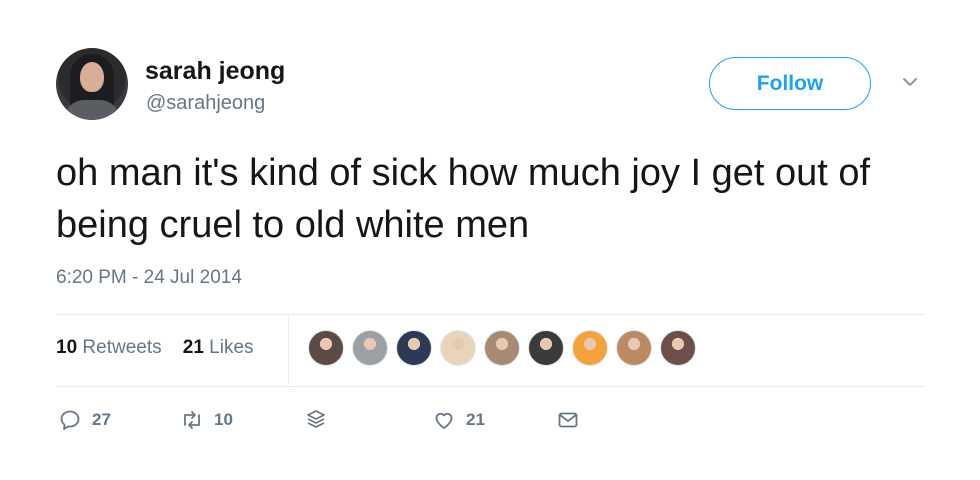  I want to click on liker-avatars, so click(502, 348).